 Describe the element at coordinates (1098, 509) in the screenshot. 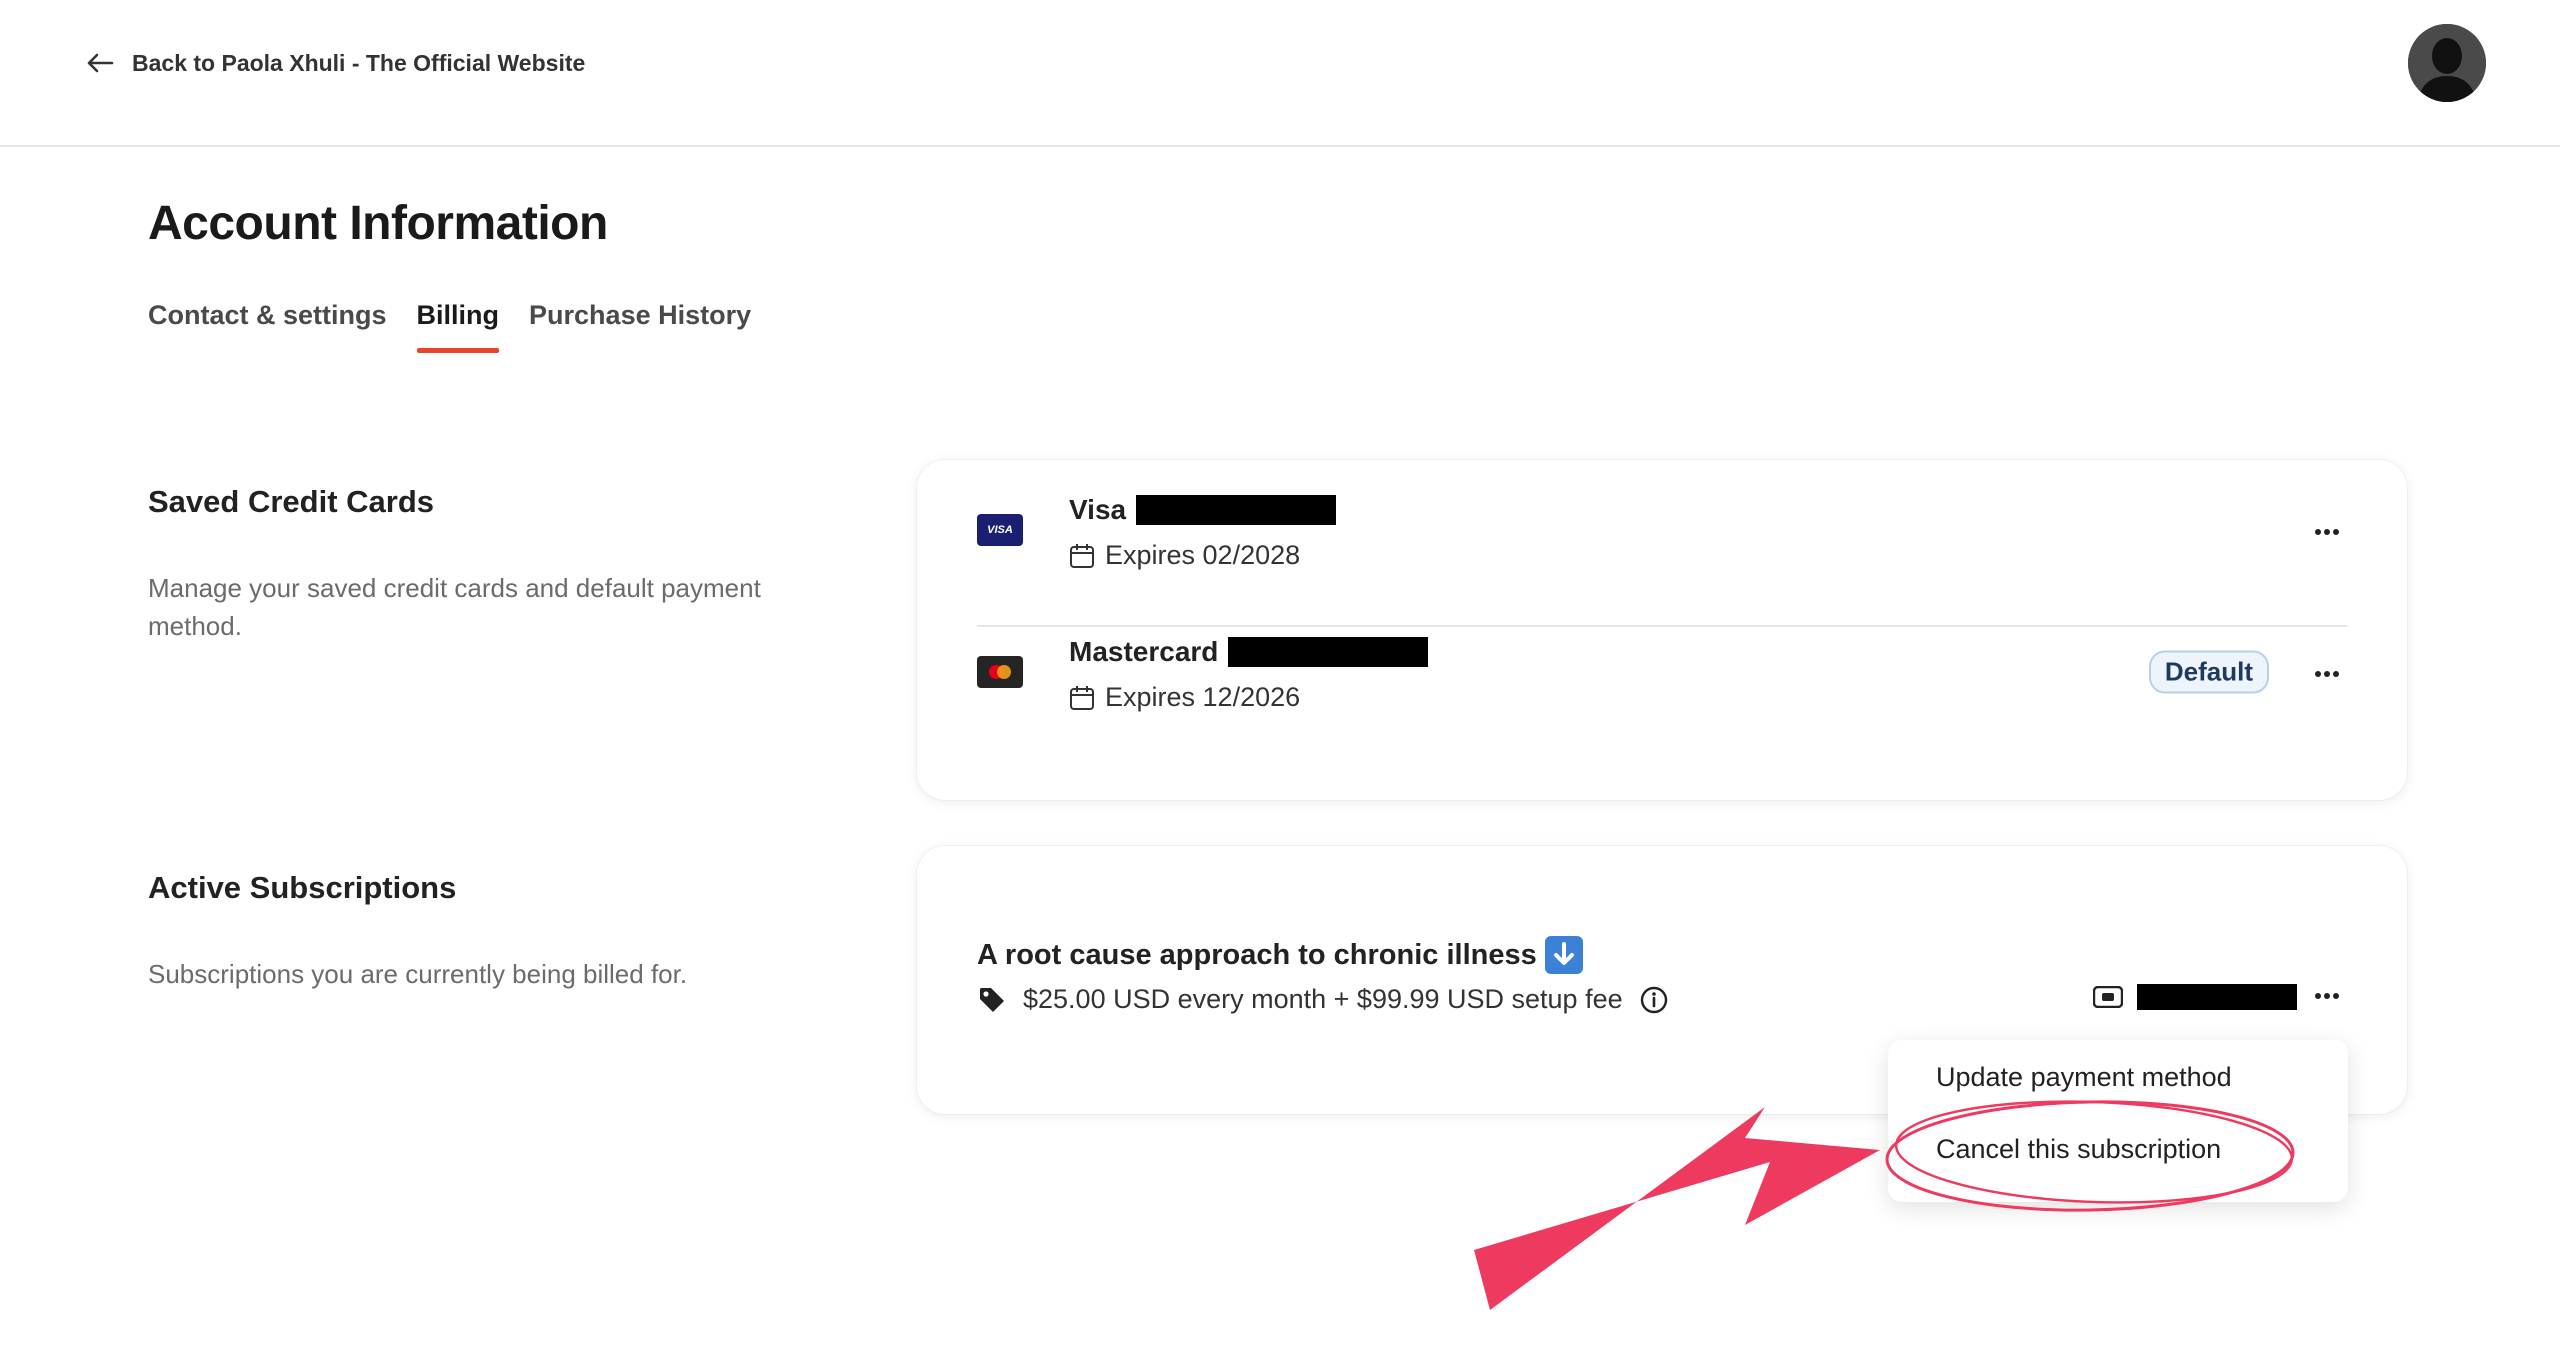

I see `card-brand: Visa` at that location.